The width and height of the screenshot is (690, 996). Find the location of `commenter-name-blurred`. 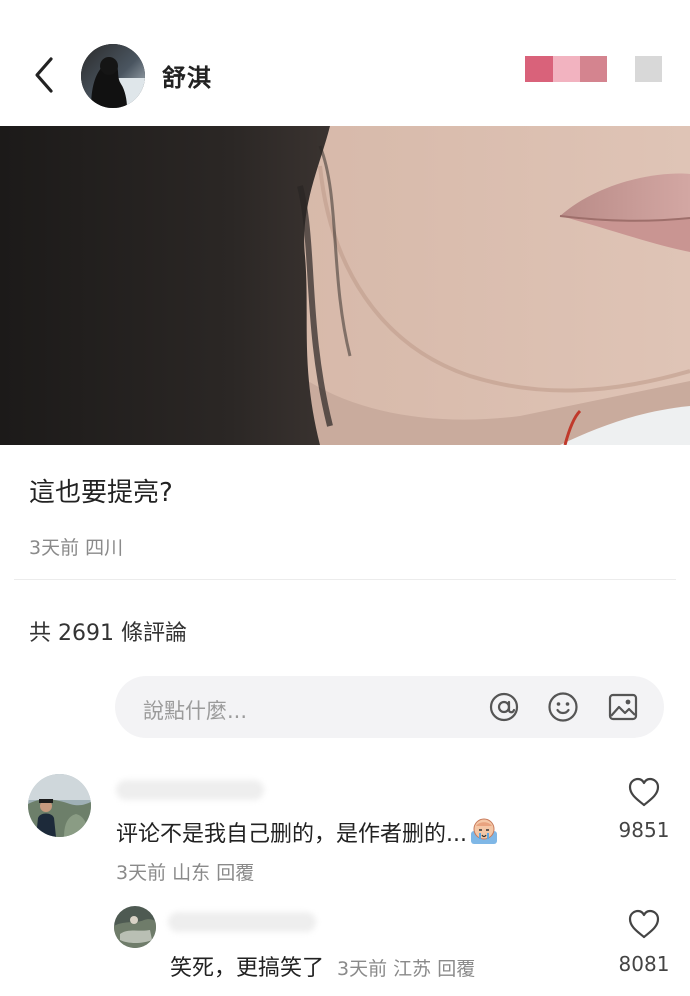

commenter-name-blurred is located at coordinates (190, 790).